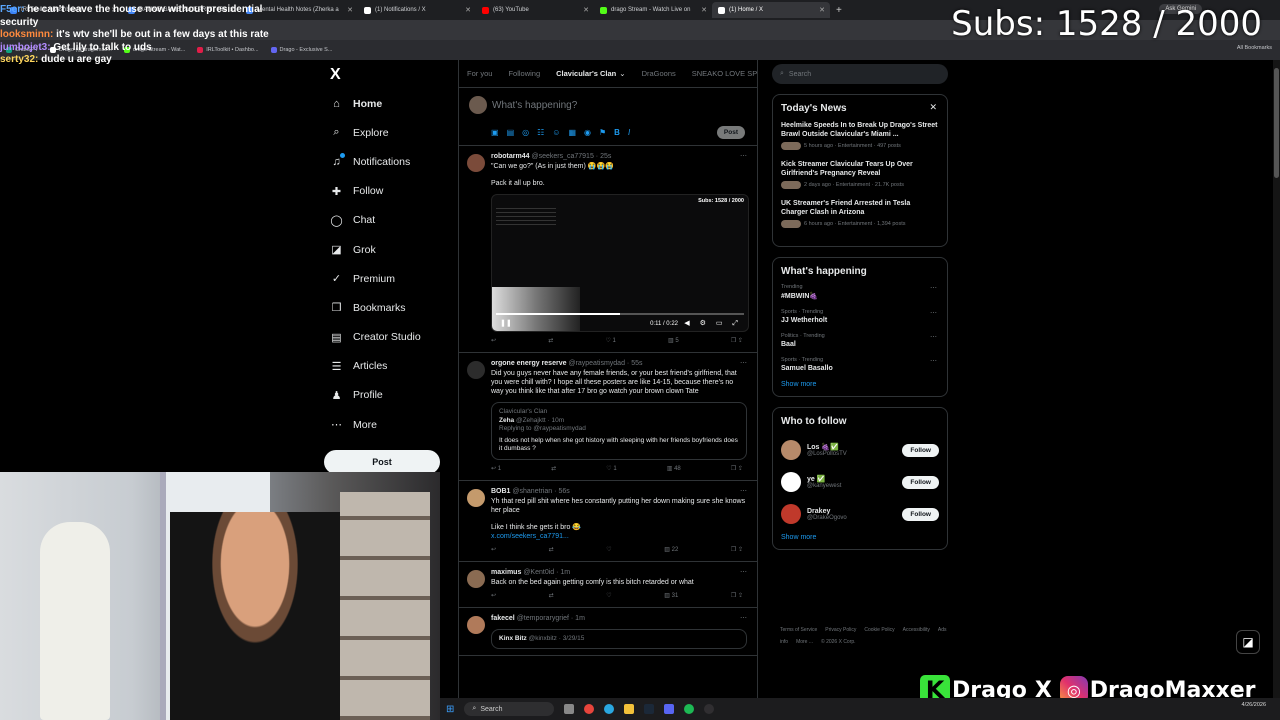  I want to click on follow-suggestion: Los 🍇✅ @LosPollosTV Follow, so click(860, 450).